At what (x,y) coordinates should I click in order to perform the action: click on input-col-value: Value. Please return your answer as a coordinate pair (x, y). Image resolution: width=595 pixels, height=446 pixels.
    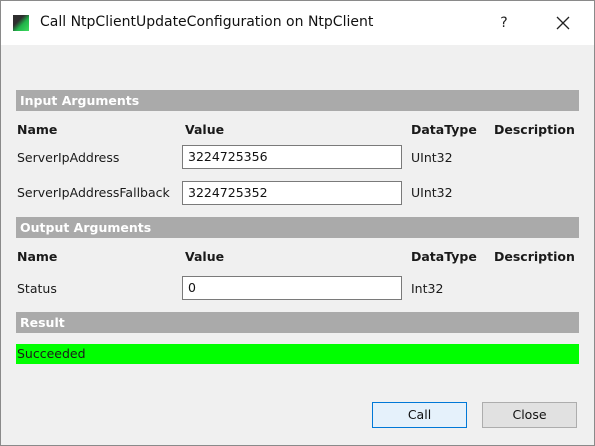
    Looking at the image, I should click on (205, 129).